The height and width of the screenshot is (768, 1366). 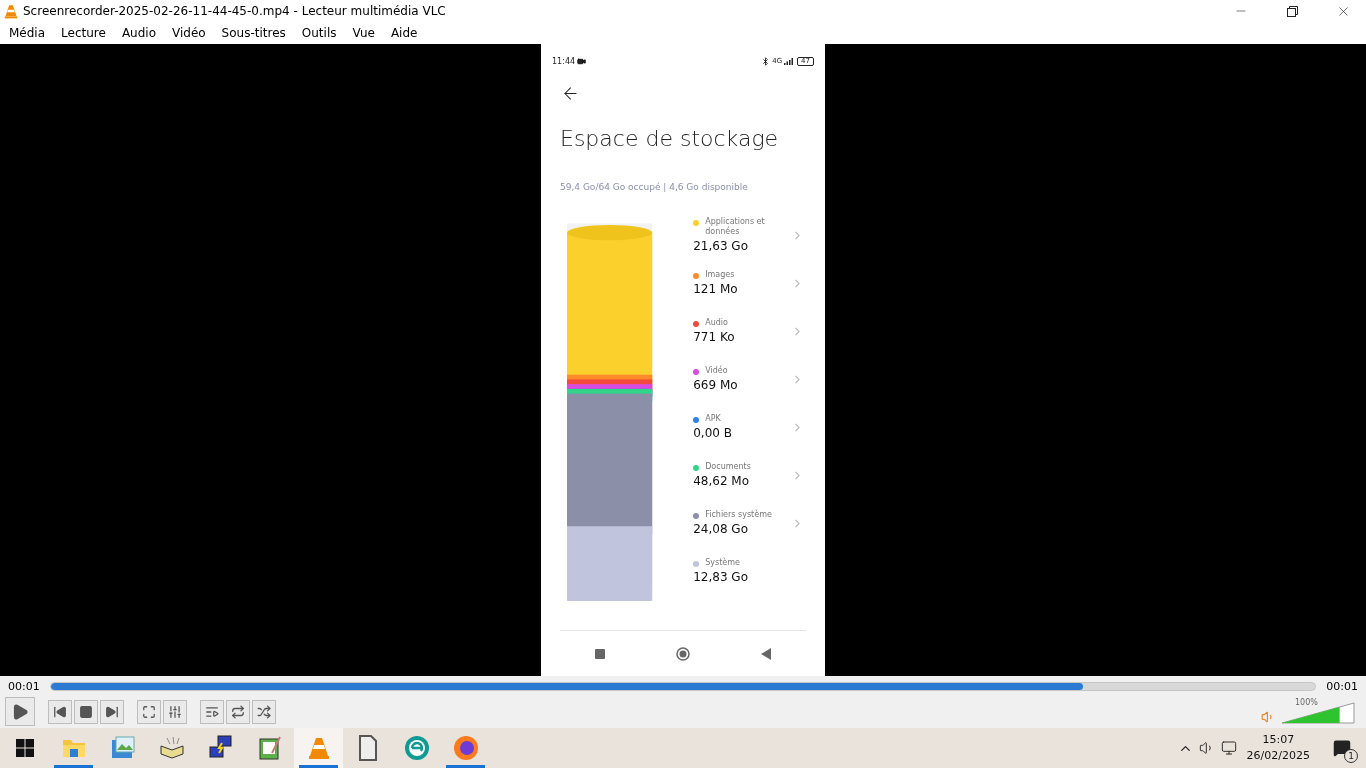 I want to click on total-time: 00:01, so click(x=1342, y=686).